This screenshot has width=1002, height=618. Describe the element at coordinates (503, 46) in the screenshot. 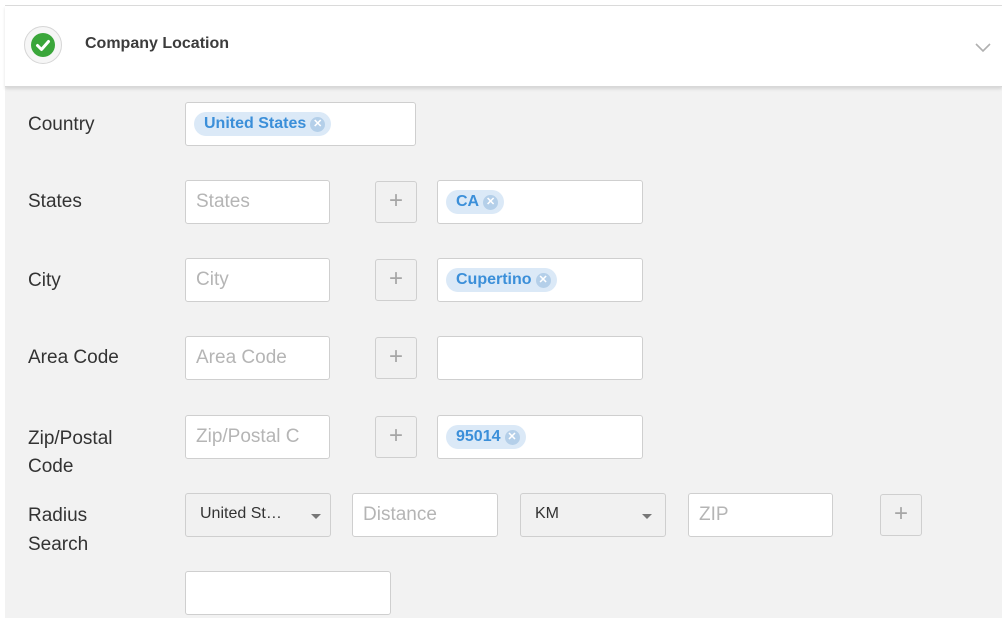

I see `section-header: Company Location` at that location.